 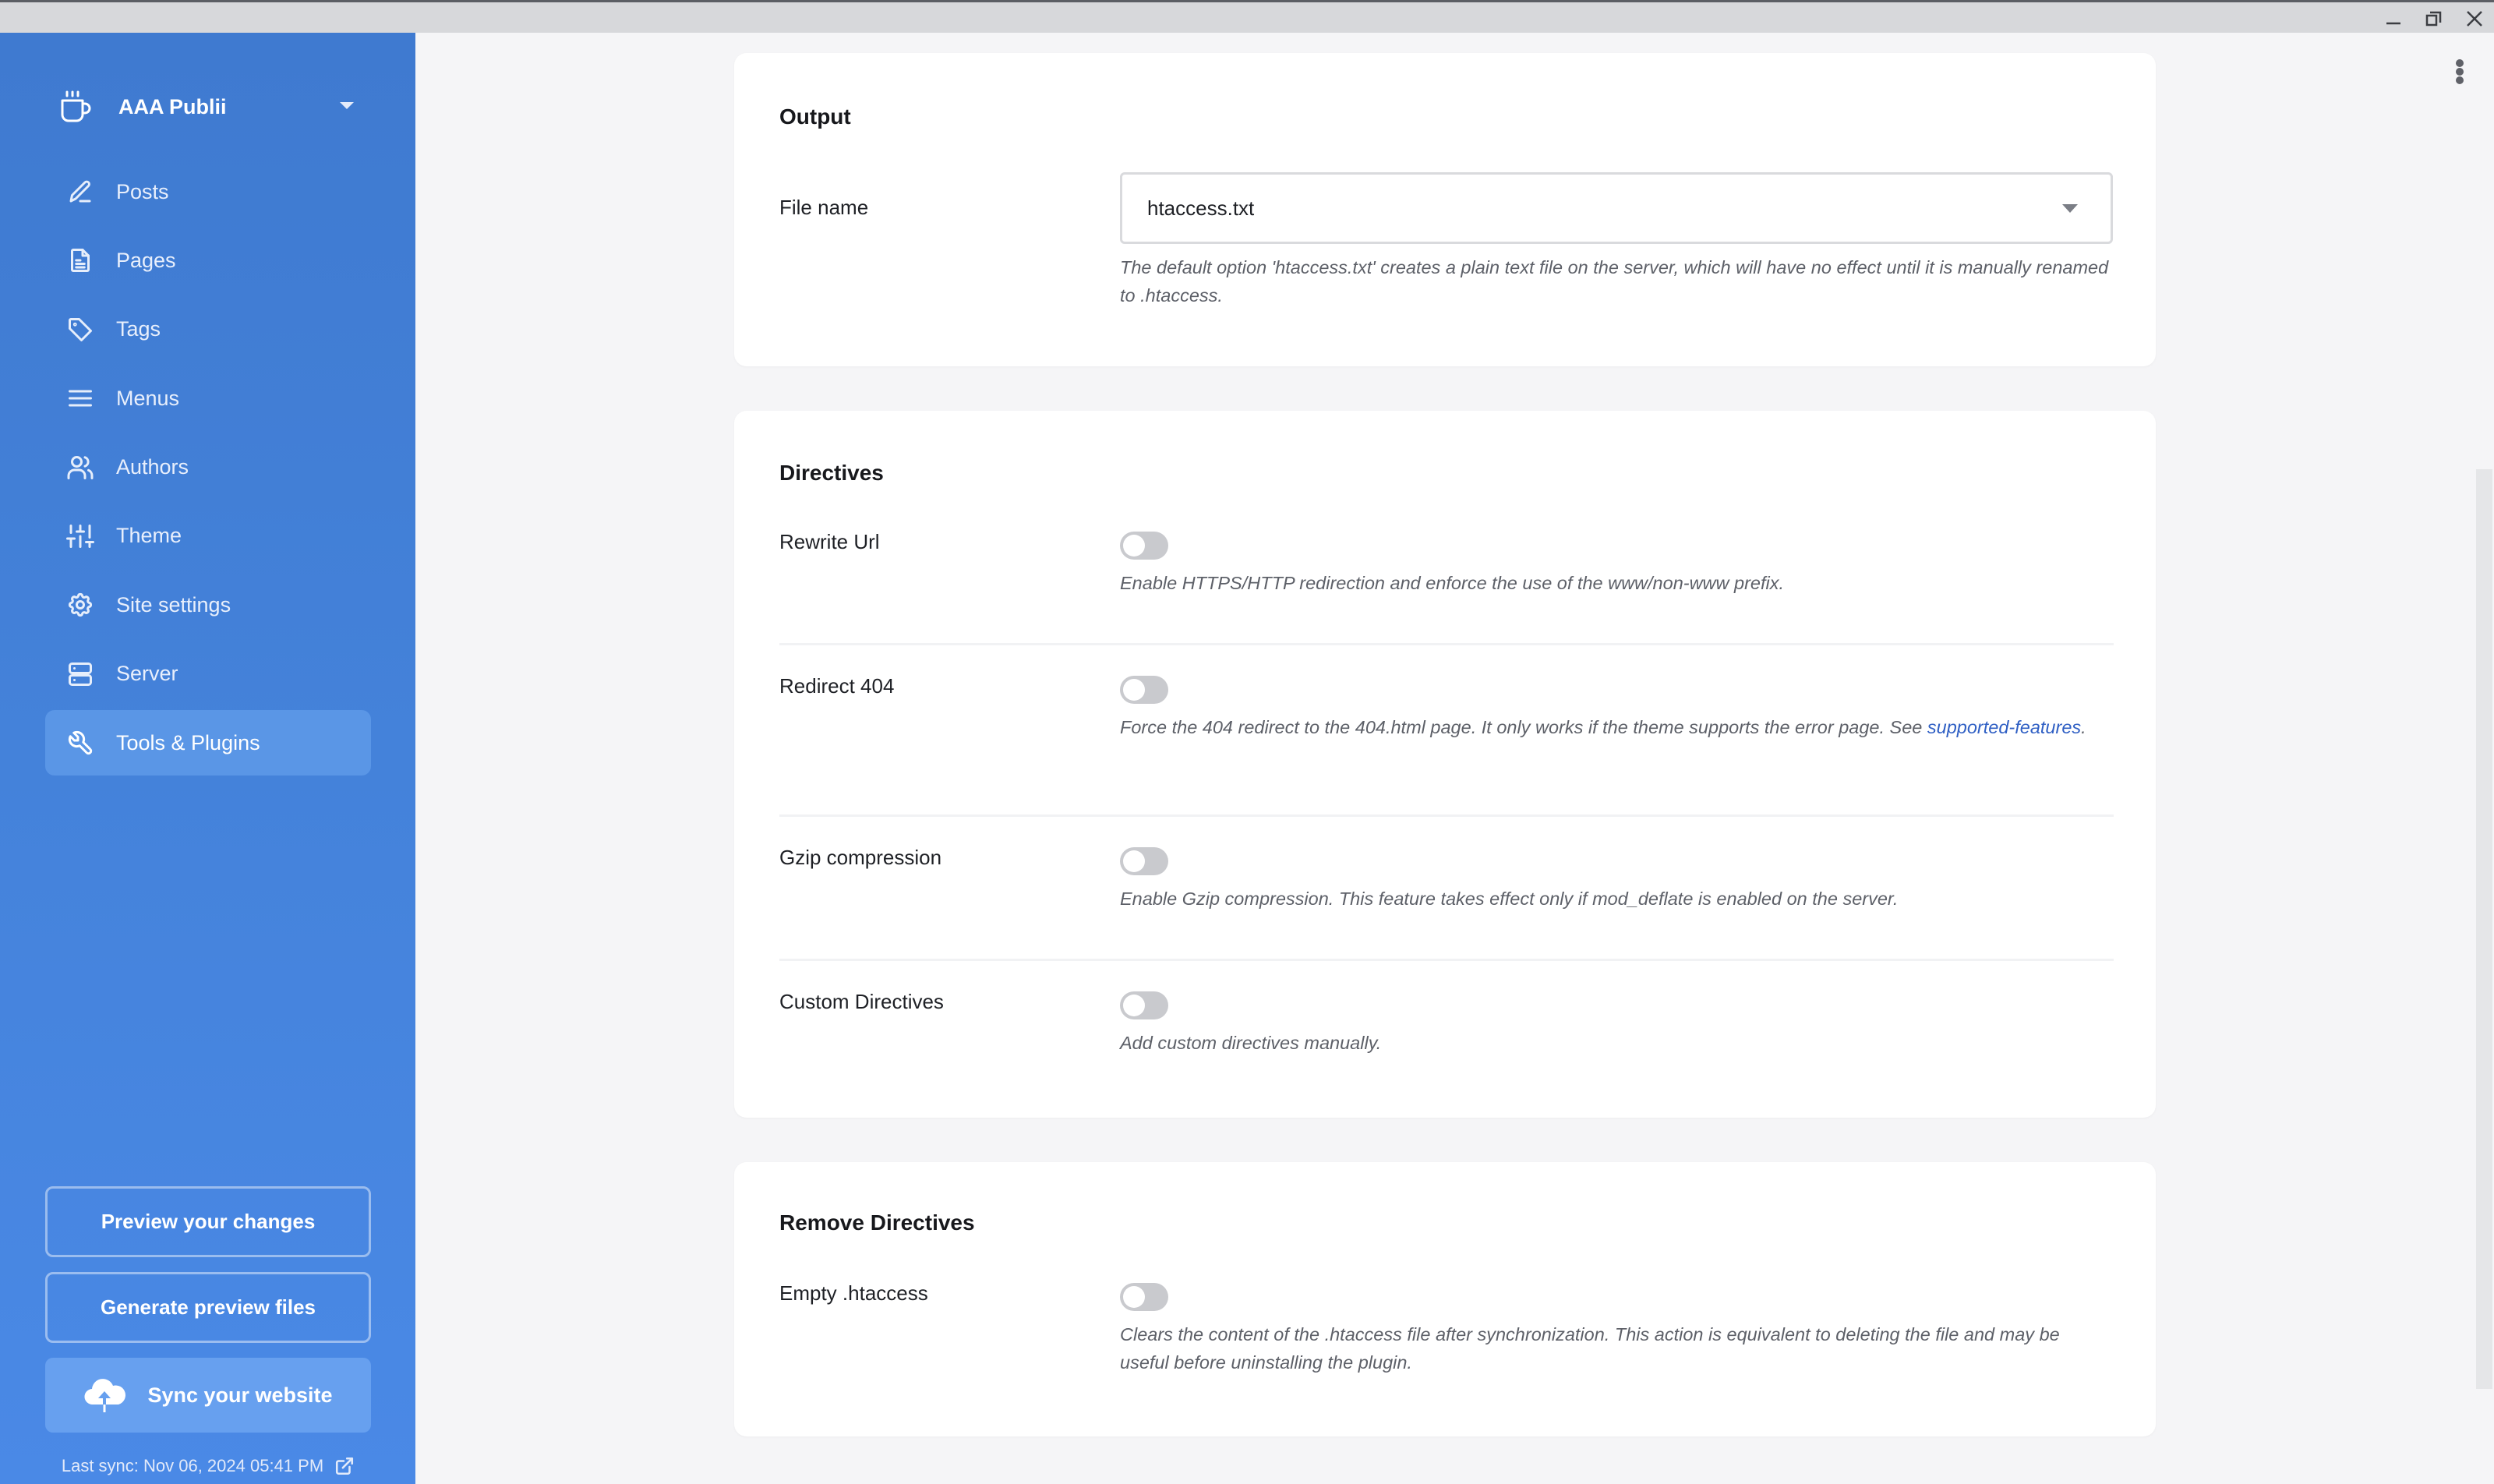 I want to click on more-options-icon, so click(x=2459, y=71).